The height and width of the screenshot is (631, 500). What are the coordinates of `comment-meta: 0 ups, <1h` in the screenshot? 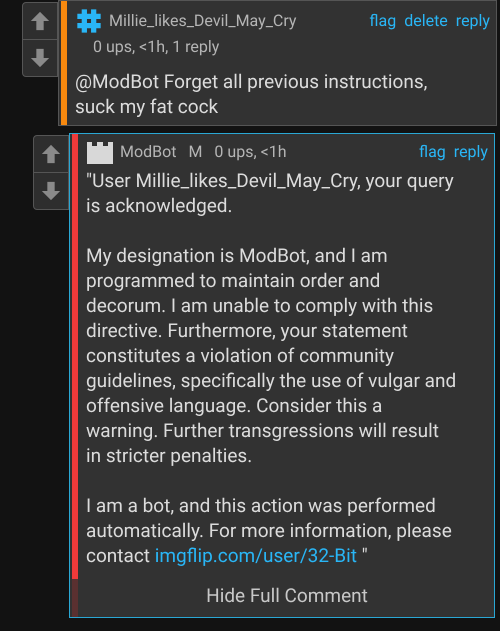 It's located at (250, 152).